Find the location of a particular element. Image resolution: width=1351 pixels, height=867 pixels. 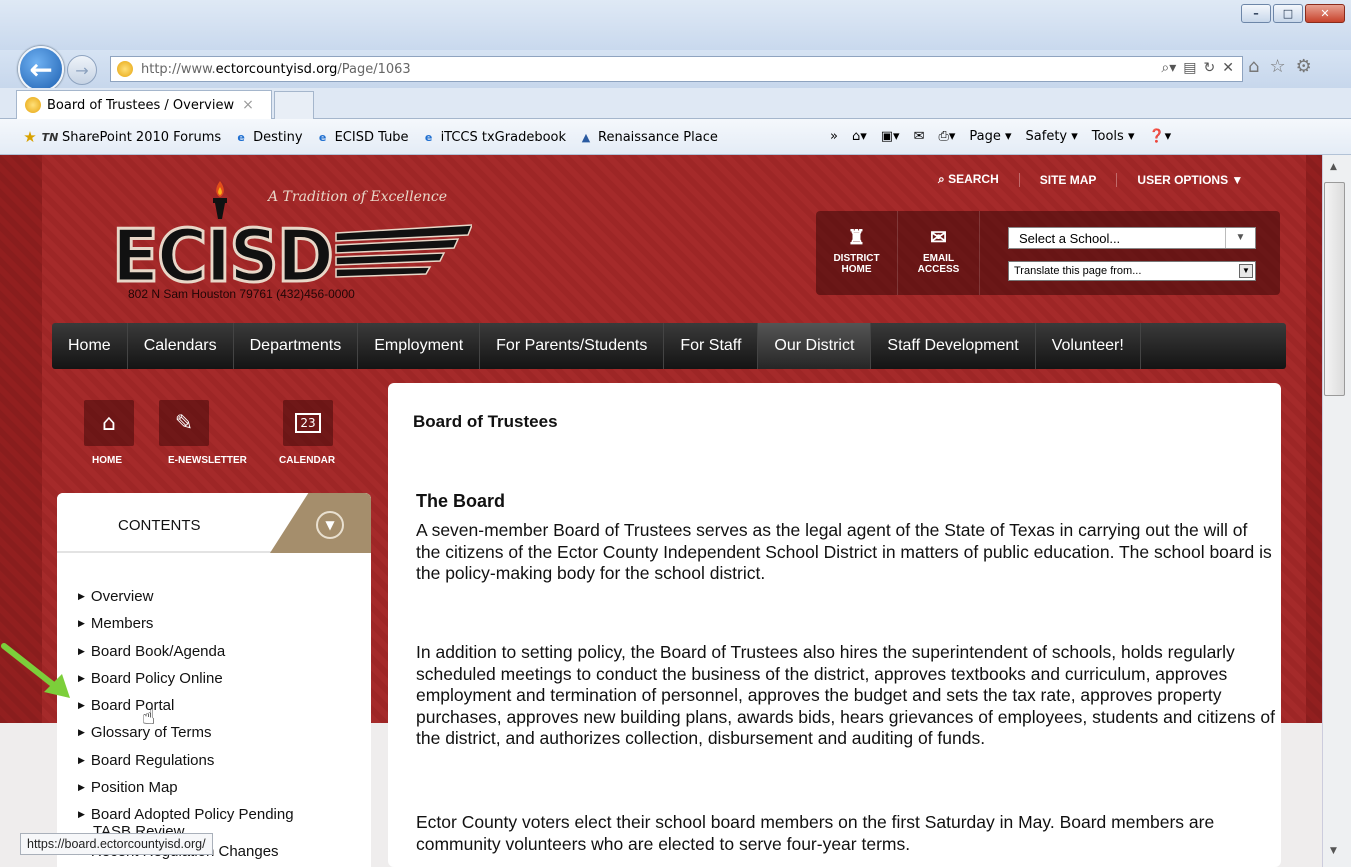

contents-item-board-portal: ▶ Board Portal is located at coordinates (186, 709).